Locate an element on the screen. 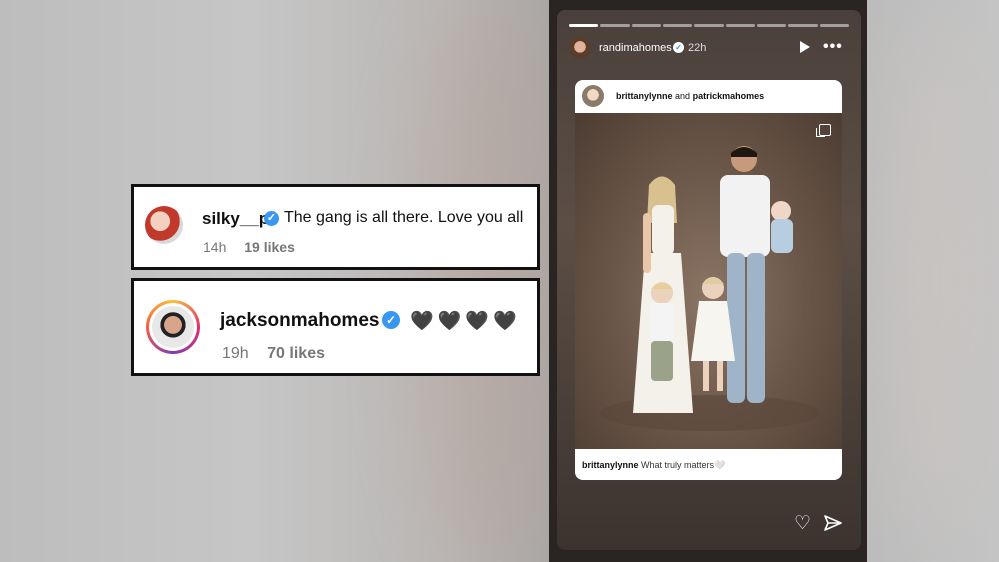 This screenshot has width=999, height=562. story-progress-bar is located at coordinates (709, 25).